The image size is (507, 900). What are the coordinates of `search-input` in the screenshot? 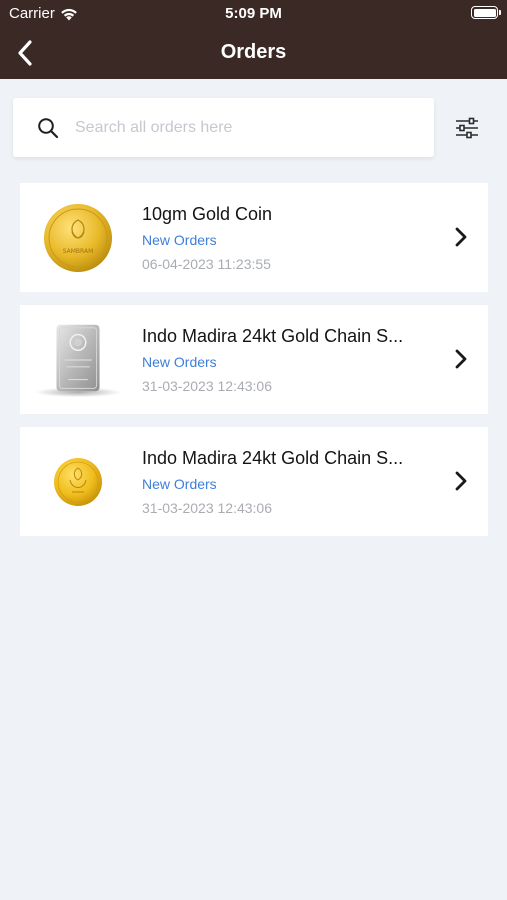 It's located at (245, 128).